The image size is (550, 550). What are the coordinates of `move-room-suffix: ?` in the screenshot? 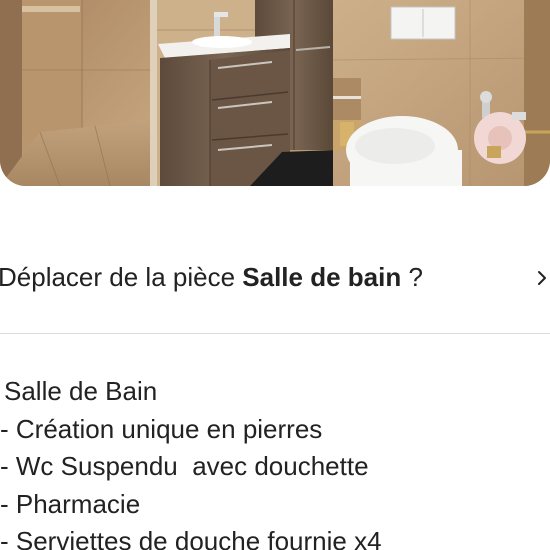 It's located at (412, 277).